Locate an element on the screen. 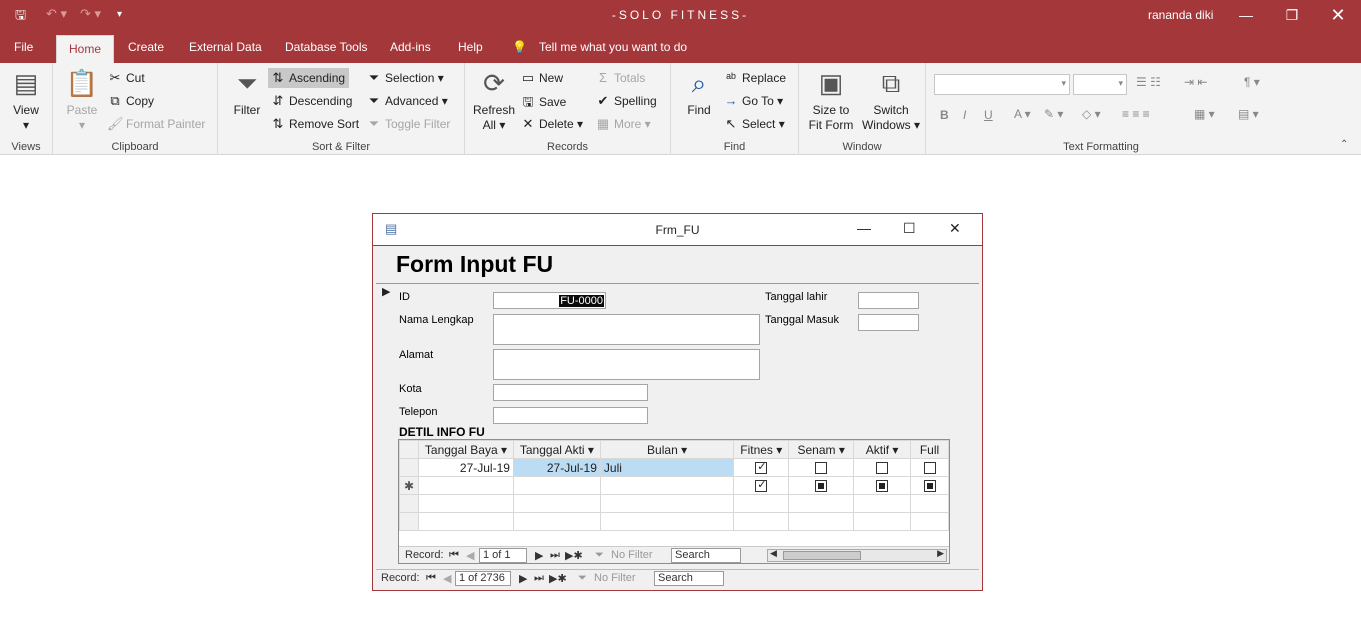  fill-color-icon: ◇ ▾ is located at coordinates (1091, 114).